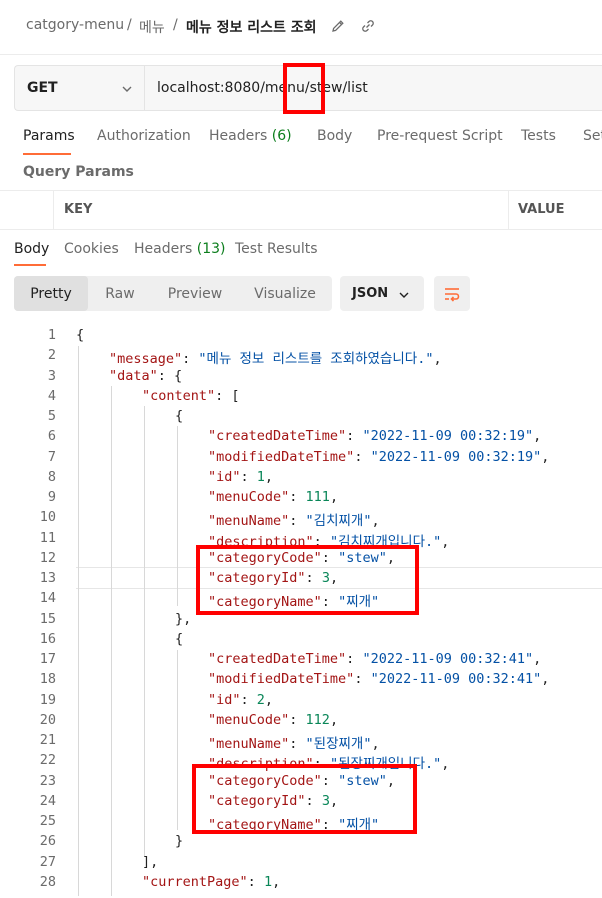 This screenshot has width=602, height=898. Describe the element at coordinates (179, 841) in the screenshot. I see `json-punctuation: }` at that location.